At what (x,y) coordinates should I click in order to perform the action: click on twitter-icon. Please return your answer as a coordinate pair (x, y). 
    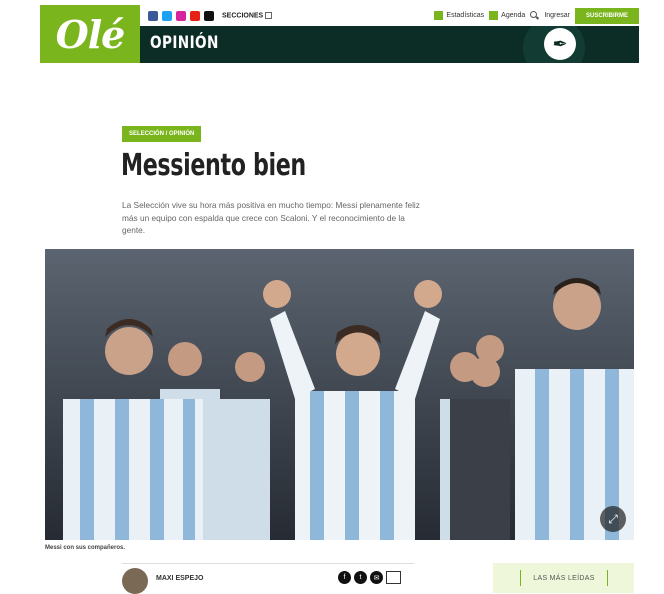
    Looking at the image, I should click on (167, 15).